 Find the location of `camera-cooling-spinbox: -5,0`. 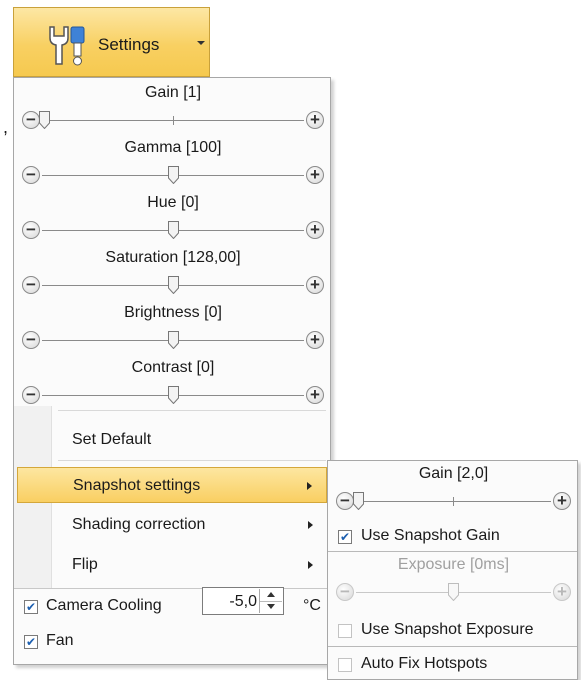

camera-cooling-spinbox: -5,0 is located at coordinates (243, 601).